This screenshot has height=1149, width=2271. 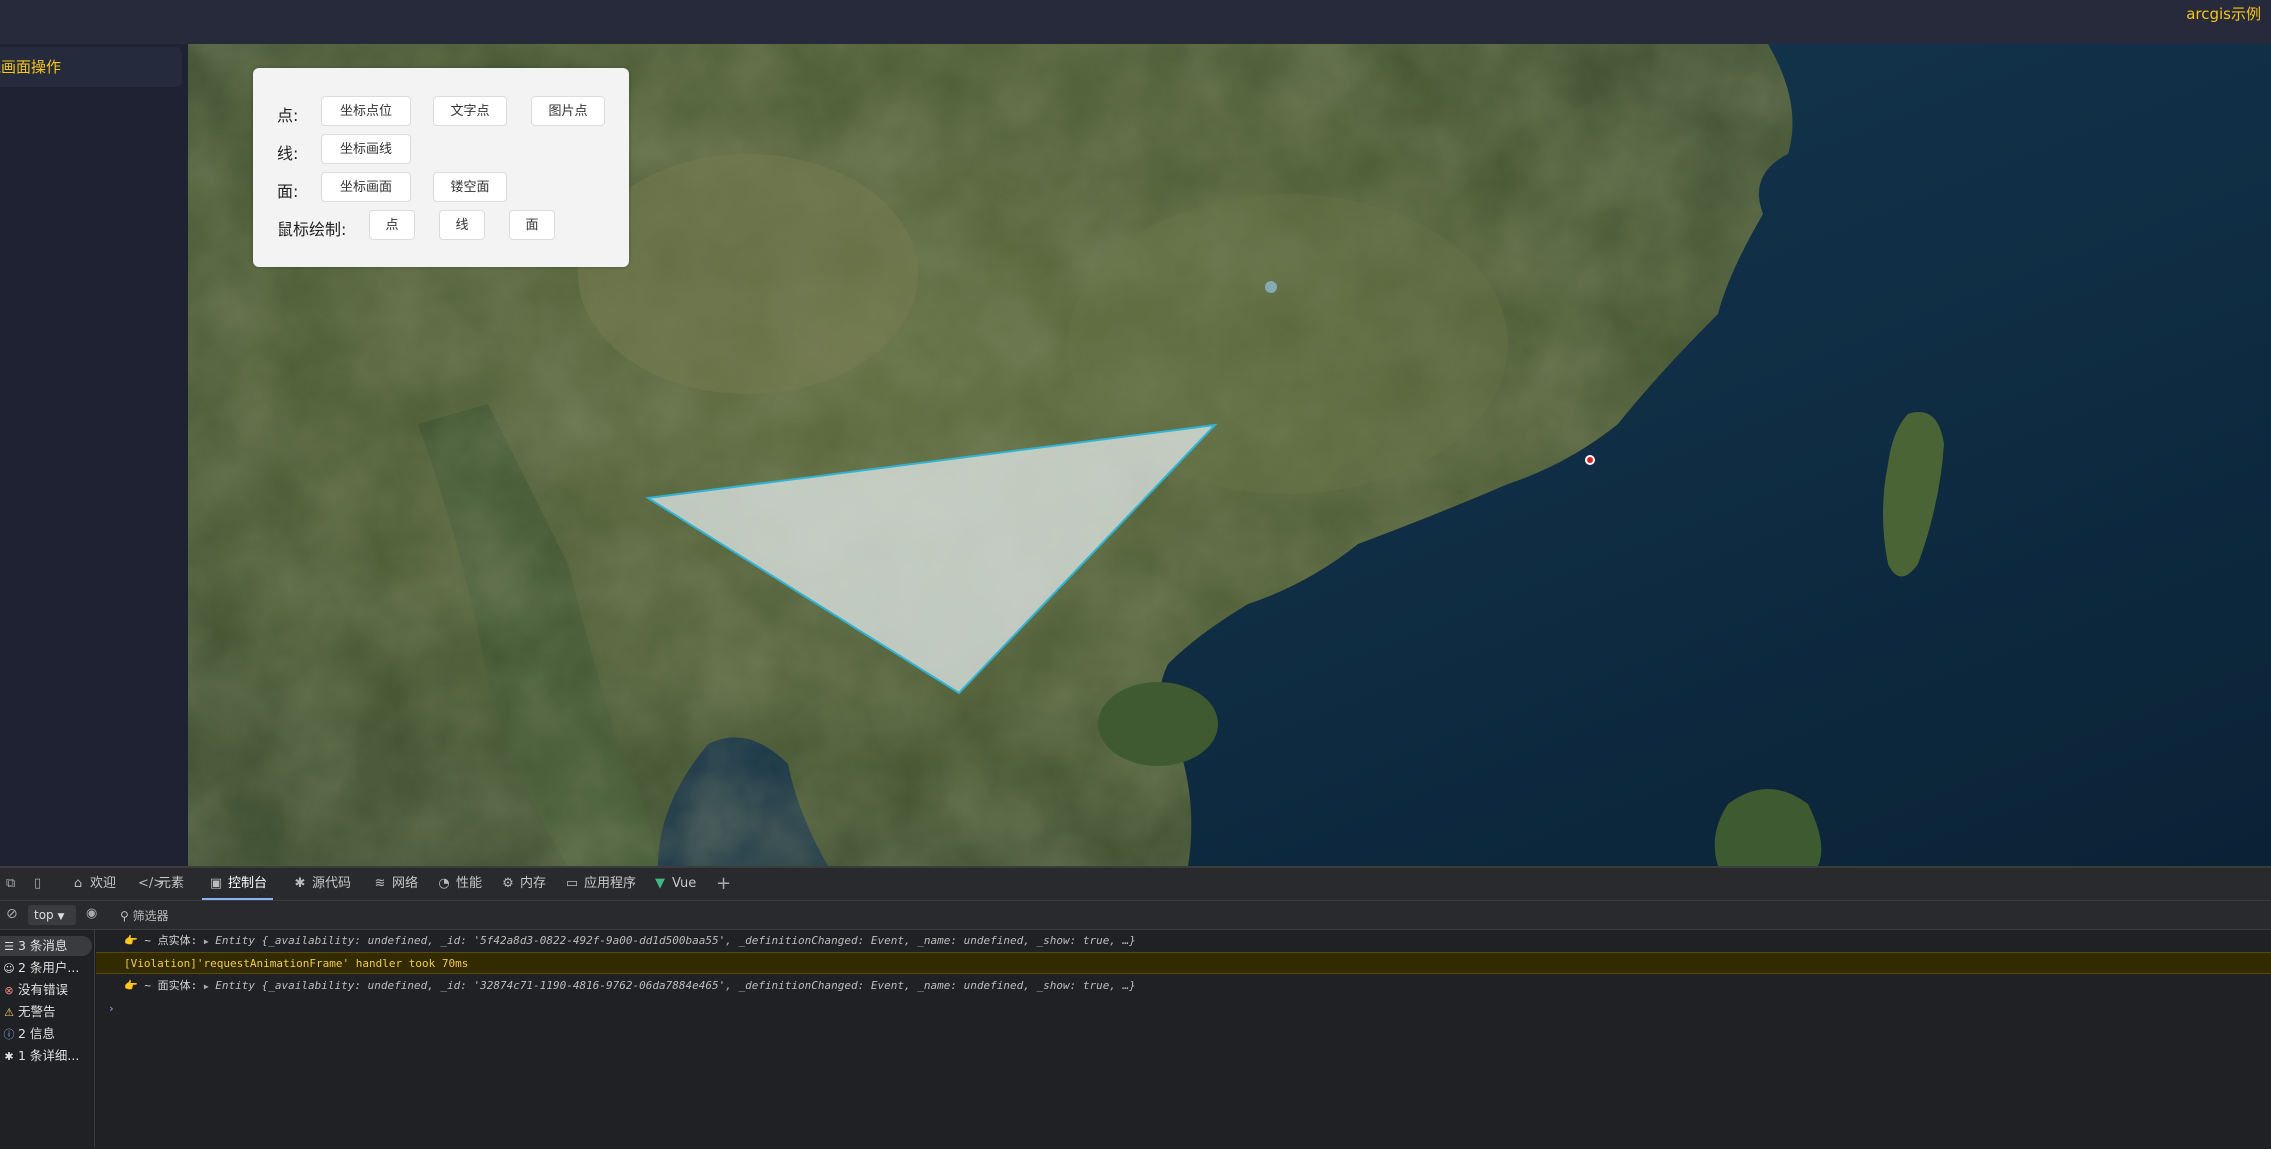 What do you see at coordinates (459, 884) in the screenshot?
I see `tab-performance: ◔ 性能` at bounding box center [459, 884].